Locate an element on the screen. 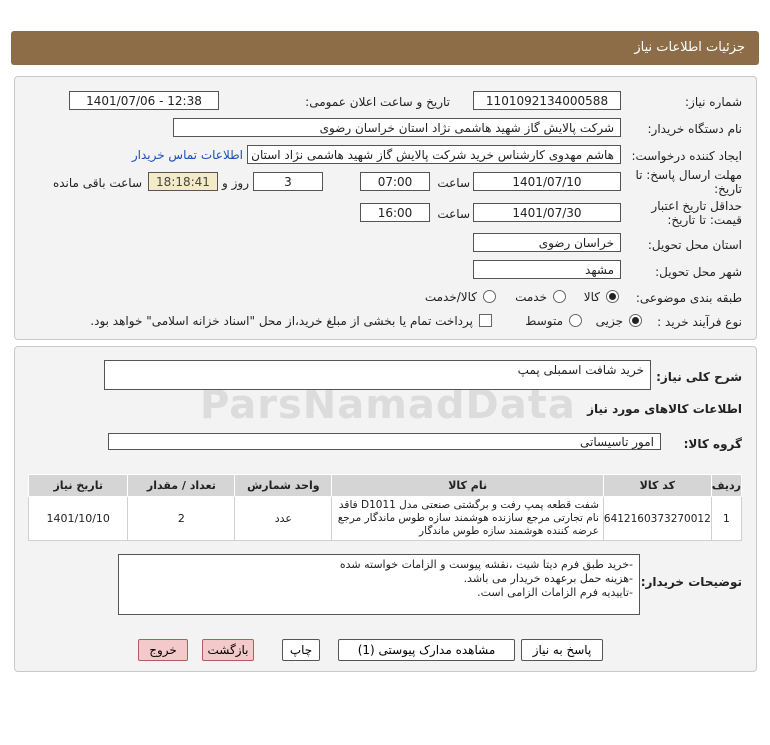 This screenshot has height=745, width=770. col-unit: واحد شمارش is located at coordinates (283, 485).